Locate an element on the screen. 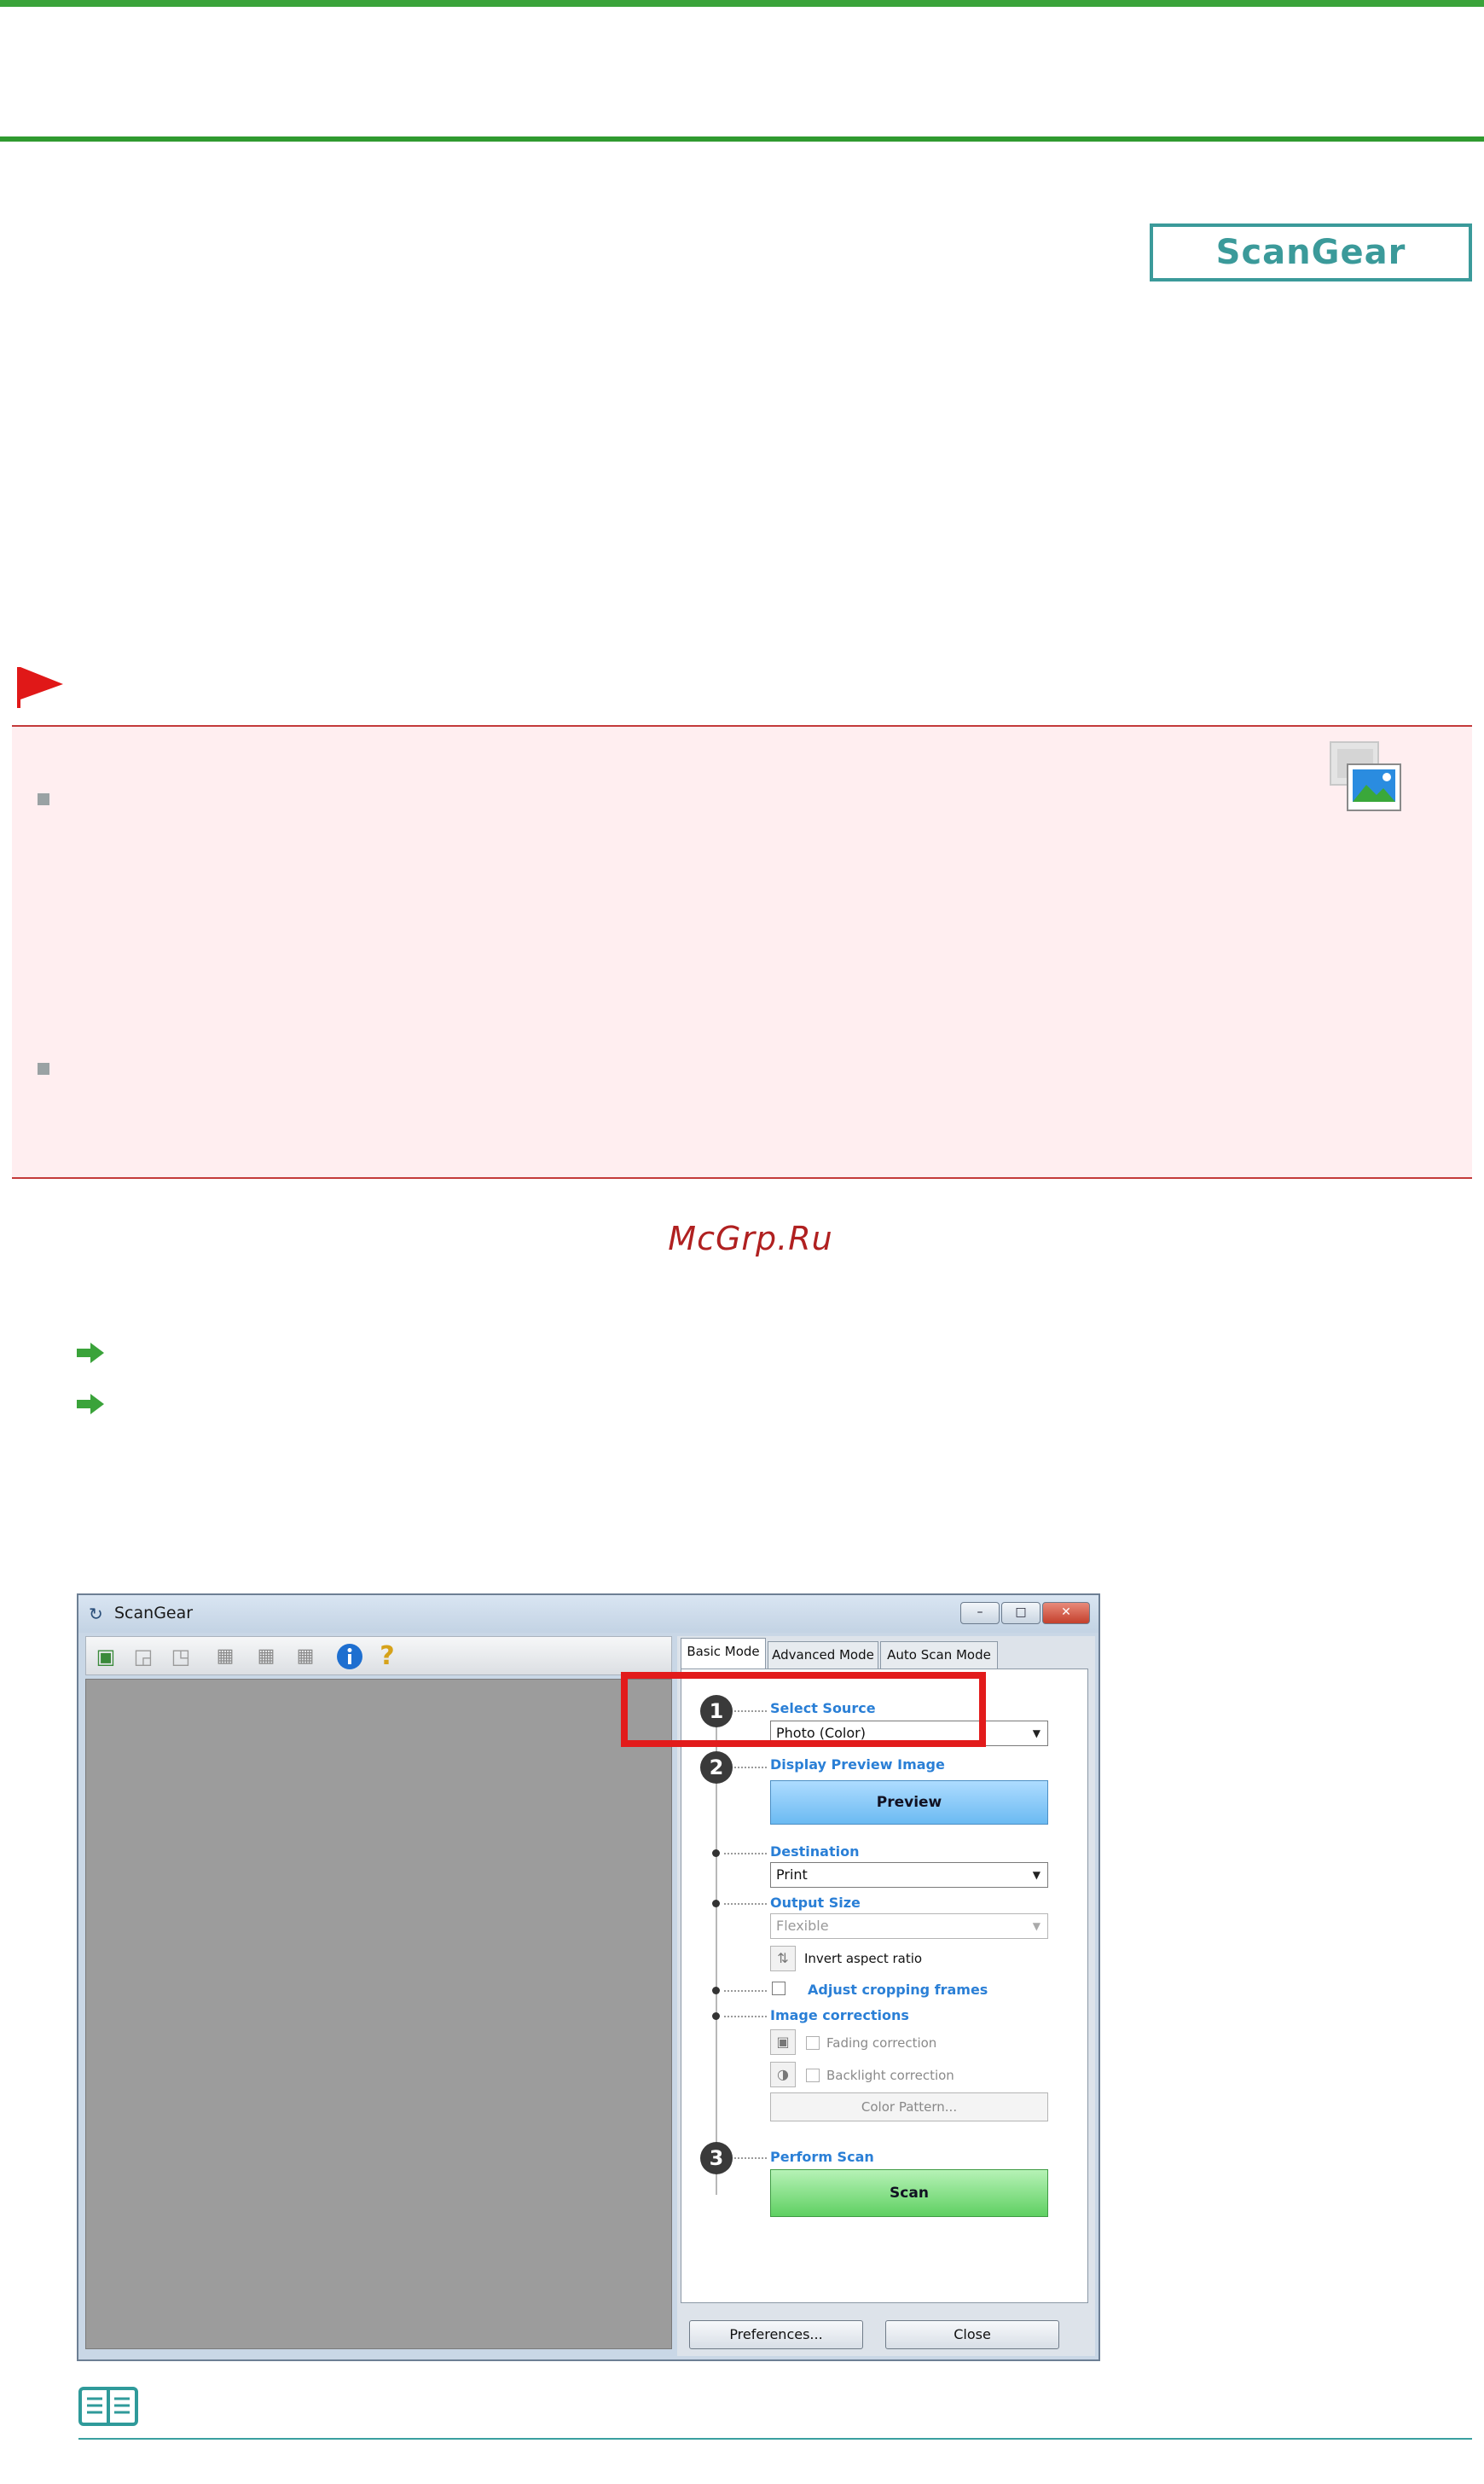  step-2-badge: 2 is located at coordinates (716, 1767).